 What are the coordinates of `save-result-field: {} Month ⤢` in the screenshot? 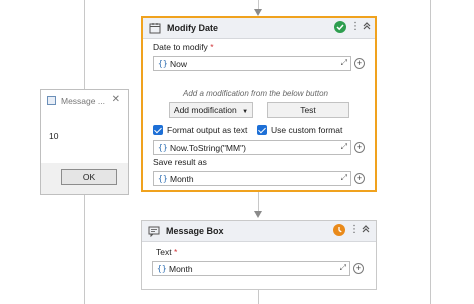 It's located at (252, 178).